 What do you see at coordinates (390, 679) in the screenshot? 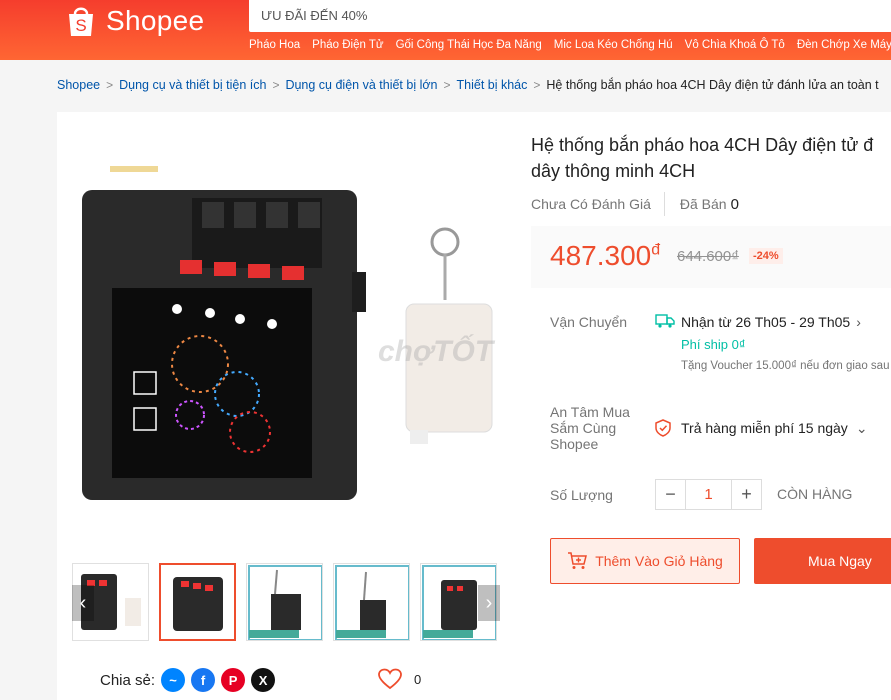
I see `heart-icon` at bounding box center [390, 679].